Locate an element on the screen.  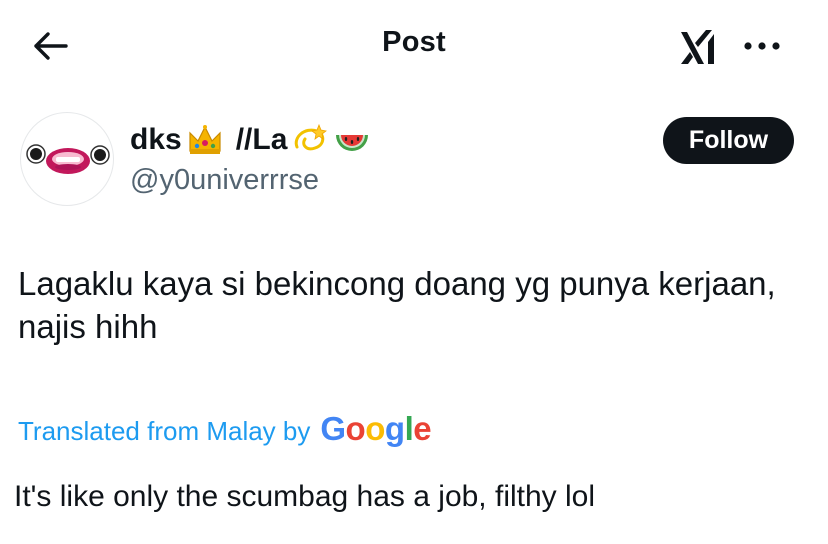
cartoon-face-avatar is located at coordinates (68, 159).